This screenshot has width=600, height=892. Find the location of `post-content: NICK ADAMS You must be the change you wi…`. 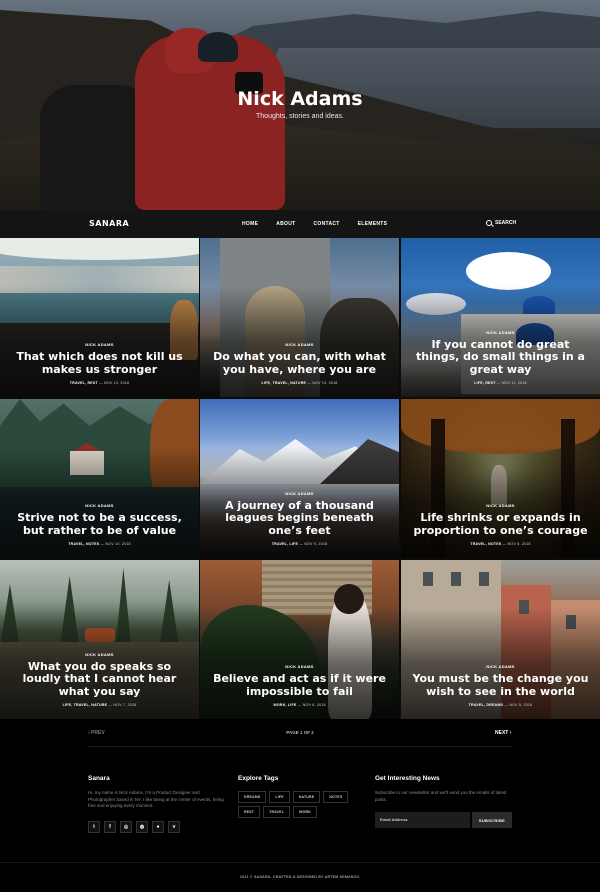

post-content: NICK ADAMS You must be the change you wi… is located at coordinates (500, 681).